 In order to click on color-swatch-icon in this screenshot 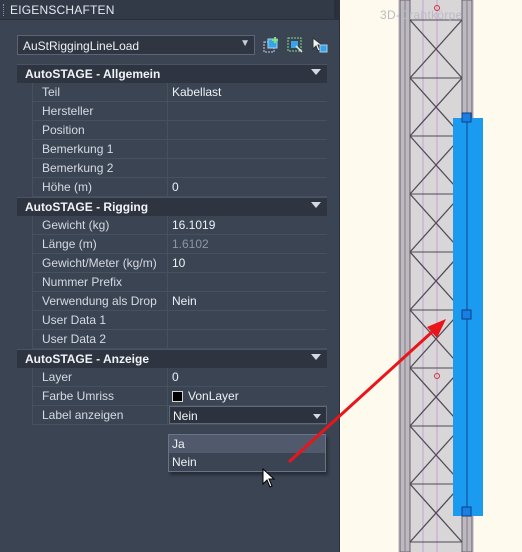, I will do `click(177, 396)`.